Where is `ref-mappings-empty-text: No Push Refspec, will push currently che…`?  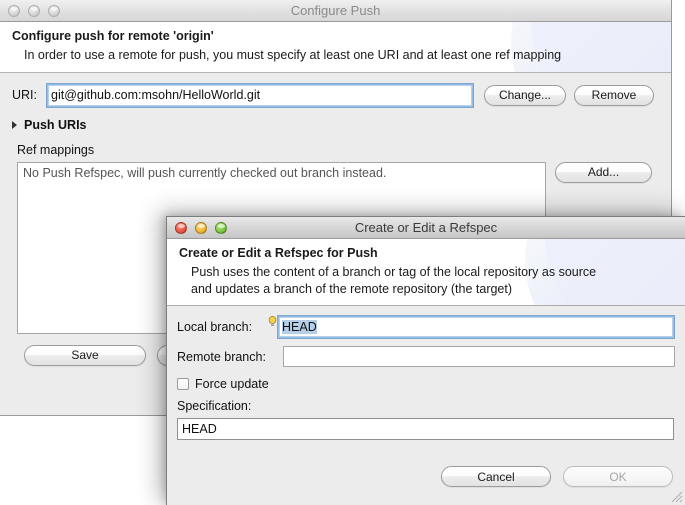
ref-mappings-empty-text: No Push Refspec, will push currently che… is located at coordinates (205, 172).